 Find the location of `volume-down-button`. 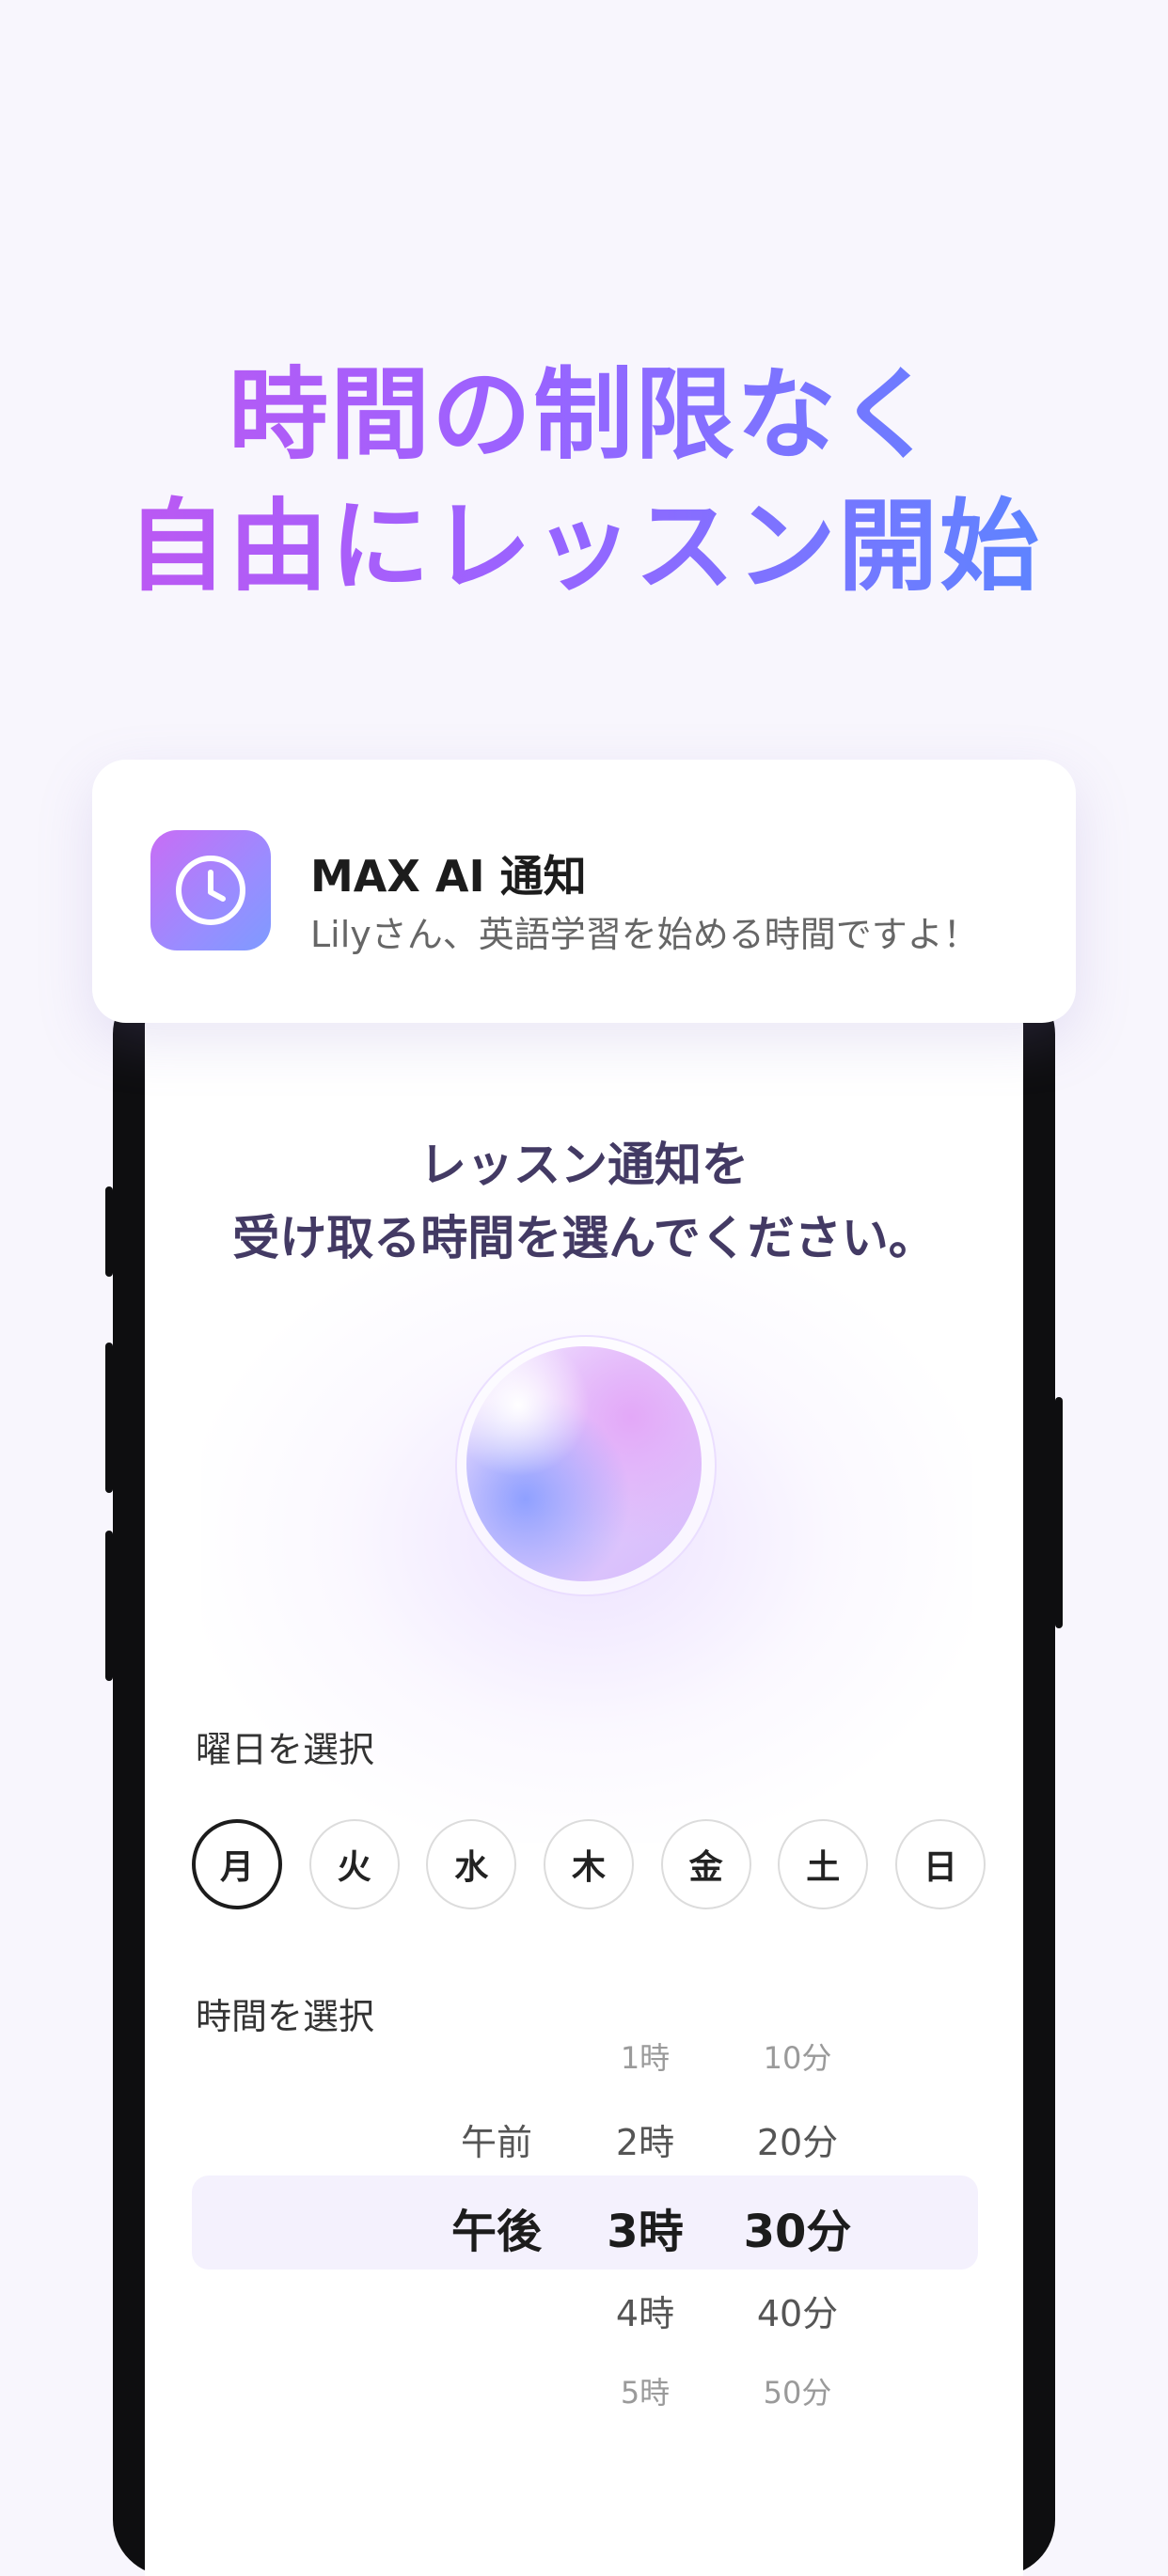

volume-down-button is located at coordinates (109, 1606).